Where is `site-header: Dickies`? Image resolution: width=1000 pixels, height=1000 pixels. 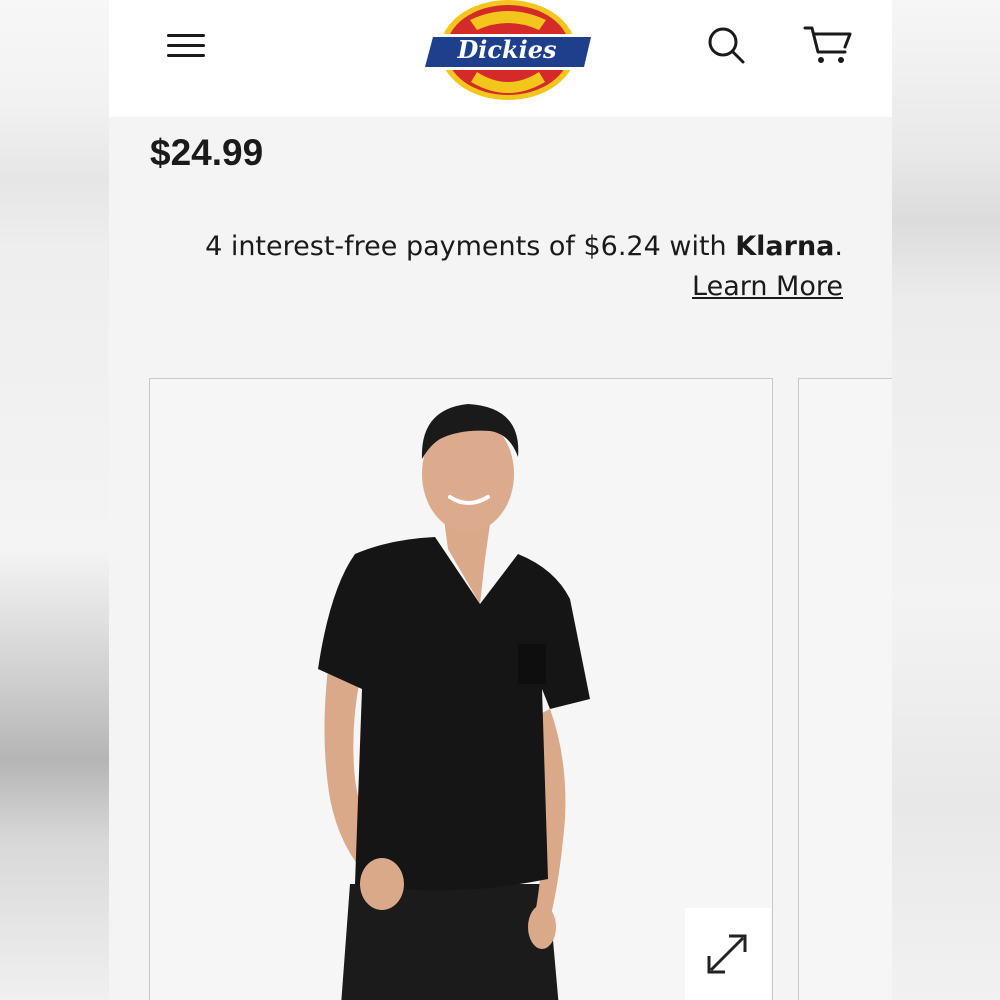 site-header: Dickies is located at coordinates (500, 58).